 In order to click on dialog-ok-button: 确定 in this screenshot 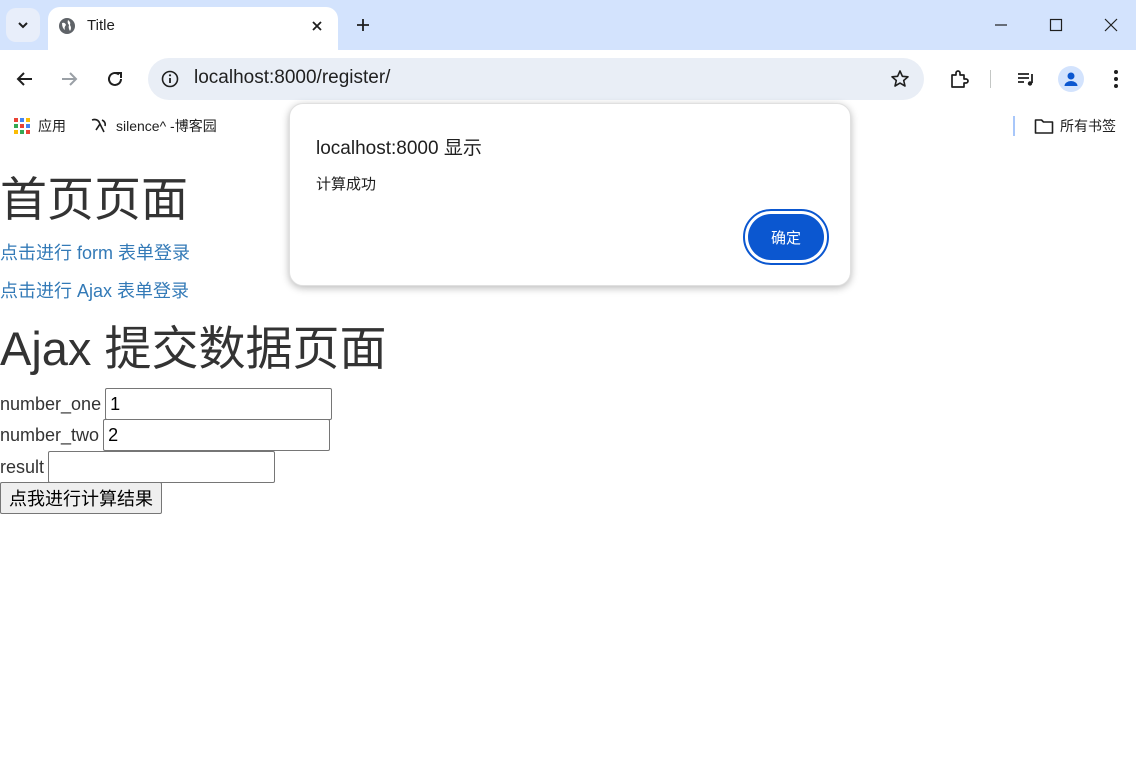, I will do `click(786, 237)`.